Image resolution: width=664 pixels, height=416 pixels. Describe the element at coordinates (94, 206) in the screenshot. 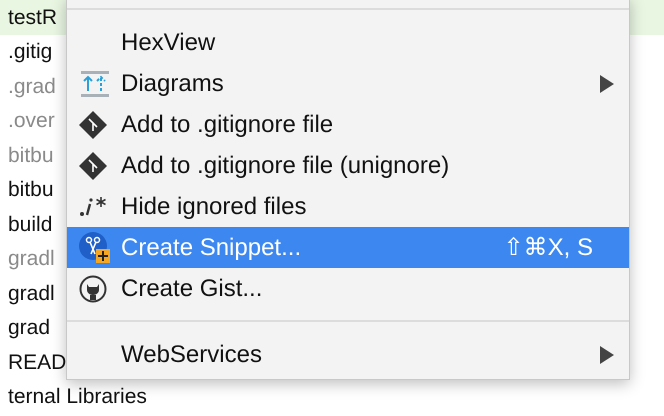

I see `ignored-files-icon` at that location.